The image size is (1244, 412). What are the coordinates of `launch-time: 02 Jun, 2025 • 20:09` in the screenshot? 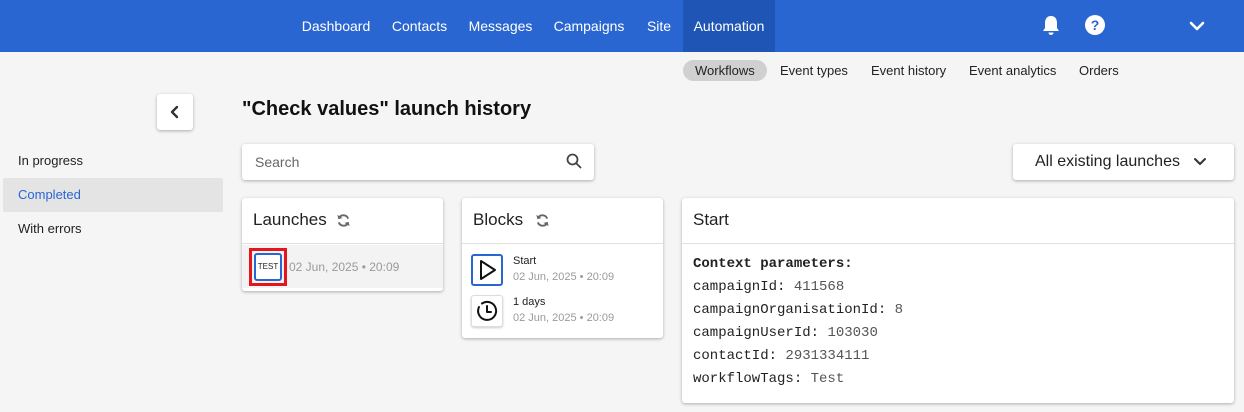 It's located at (344, 267).